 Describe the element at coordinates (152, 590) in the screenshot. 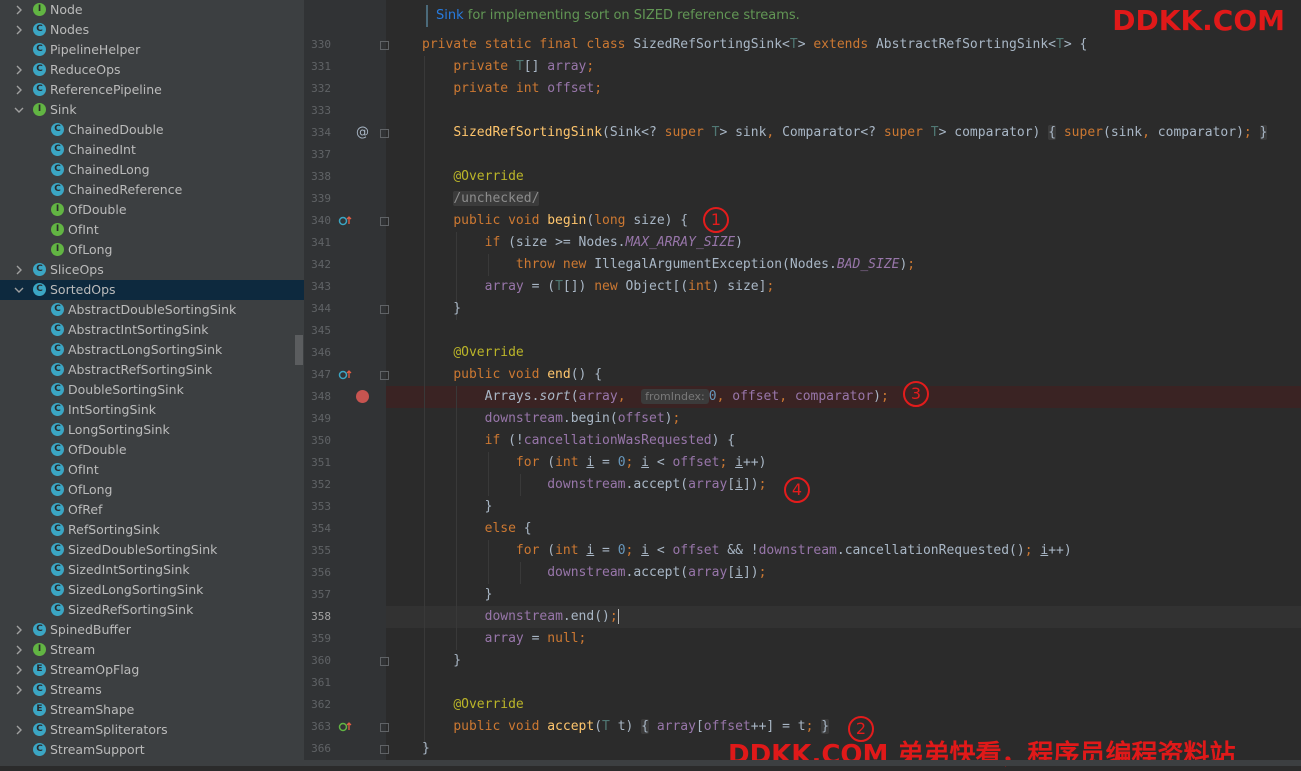

I see `tree-item: C SizedLongSortingSink` at that location.